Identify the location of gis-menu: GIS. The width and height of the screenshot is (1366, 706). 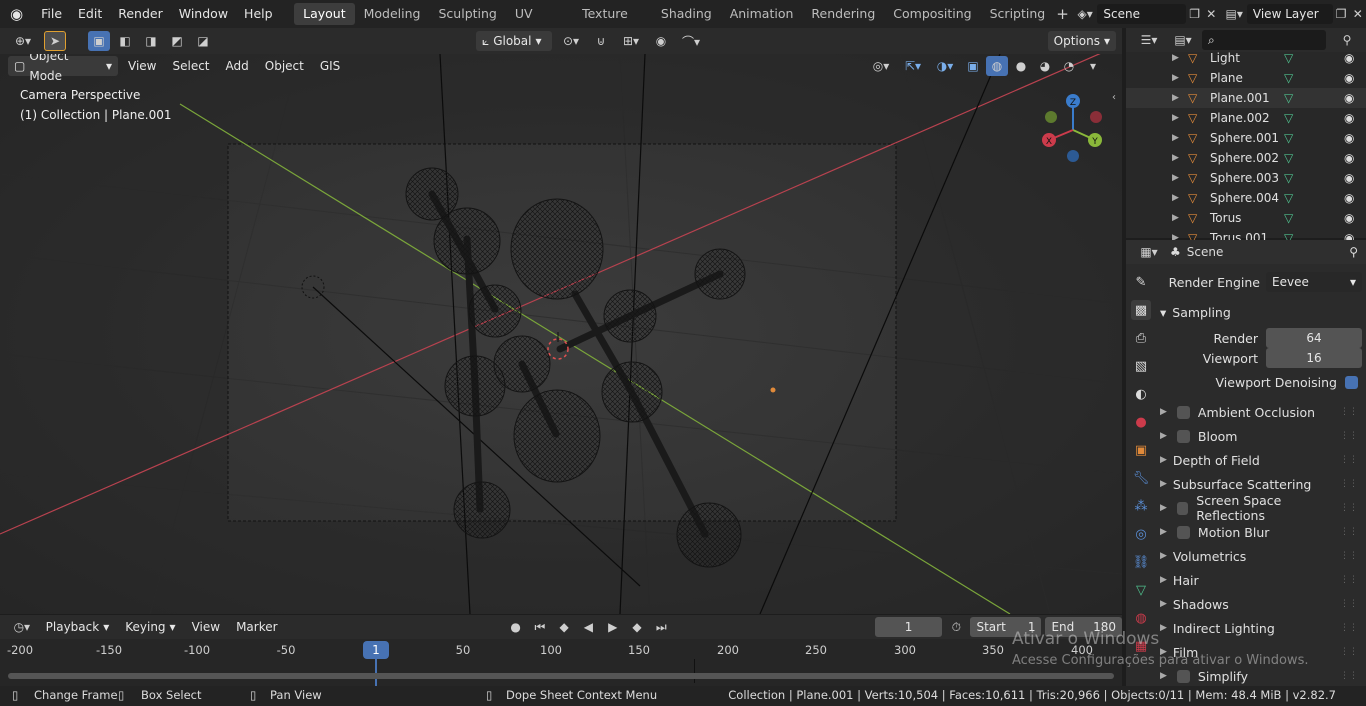
(330, 66).